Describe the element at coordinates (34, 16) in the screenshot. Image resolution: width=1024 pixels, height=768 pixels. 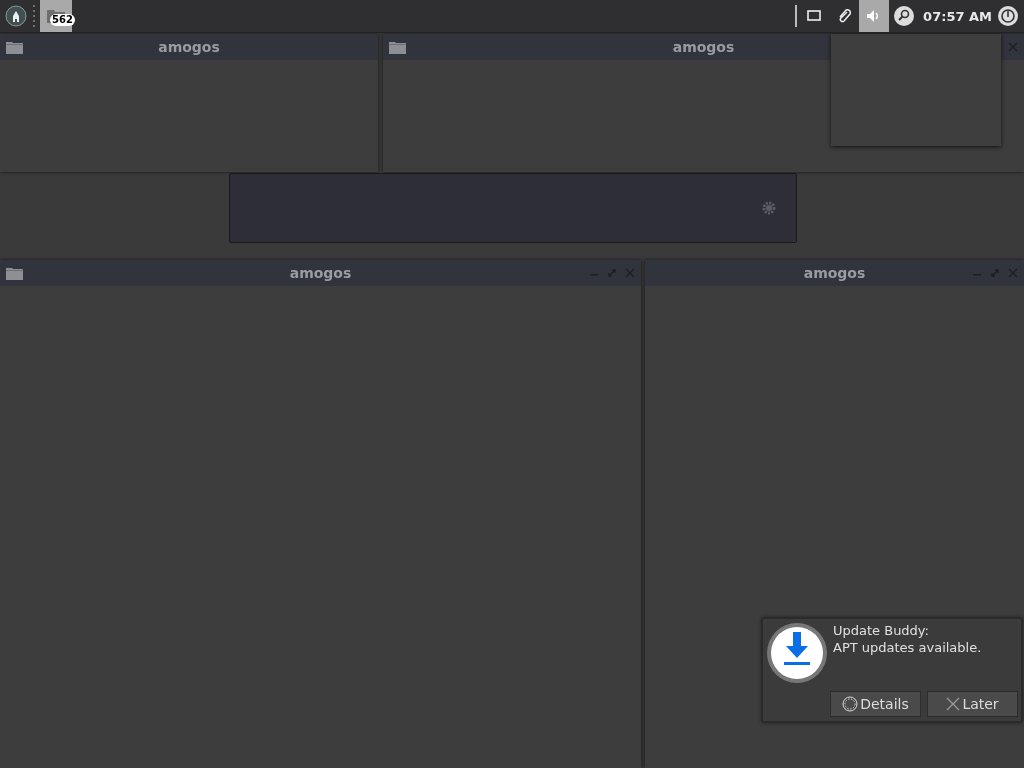
I see `separator-dots` at that location.